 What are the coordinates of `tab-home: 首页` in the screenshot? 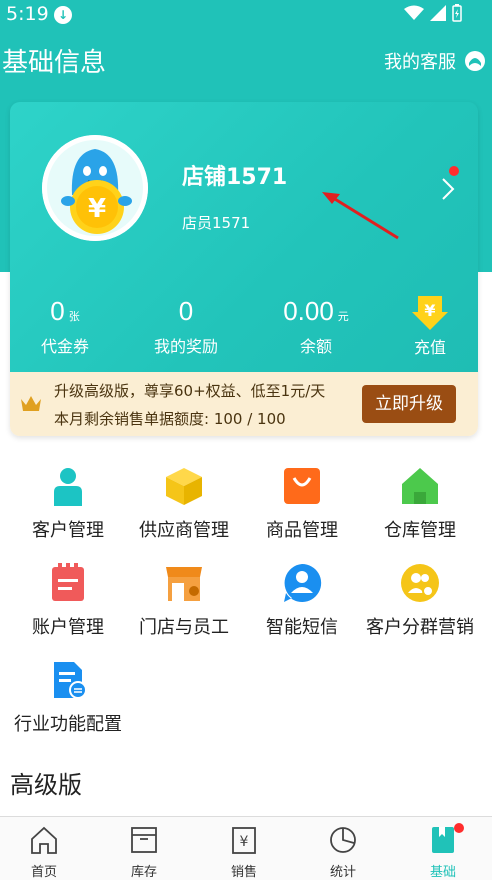 It's located at (44, 852).